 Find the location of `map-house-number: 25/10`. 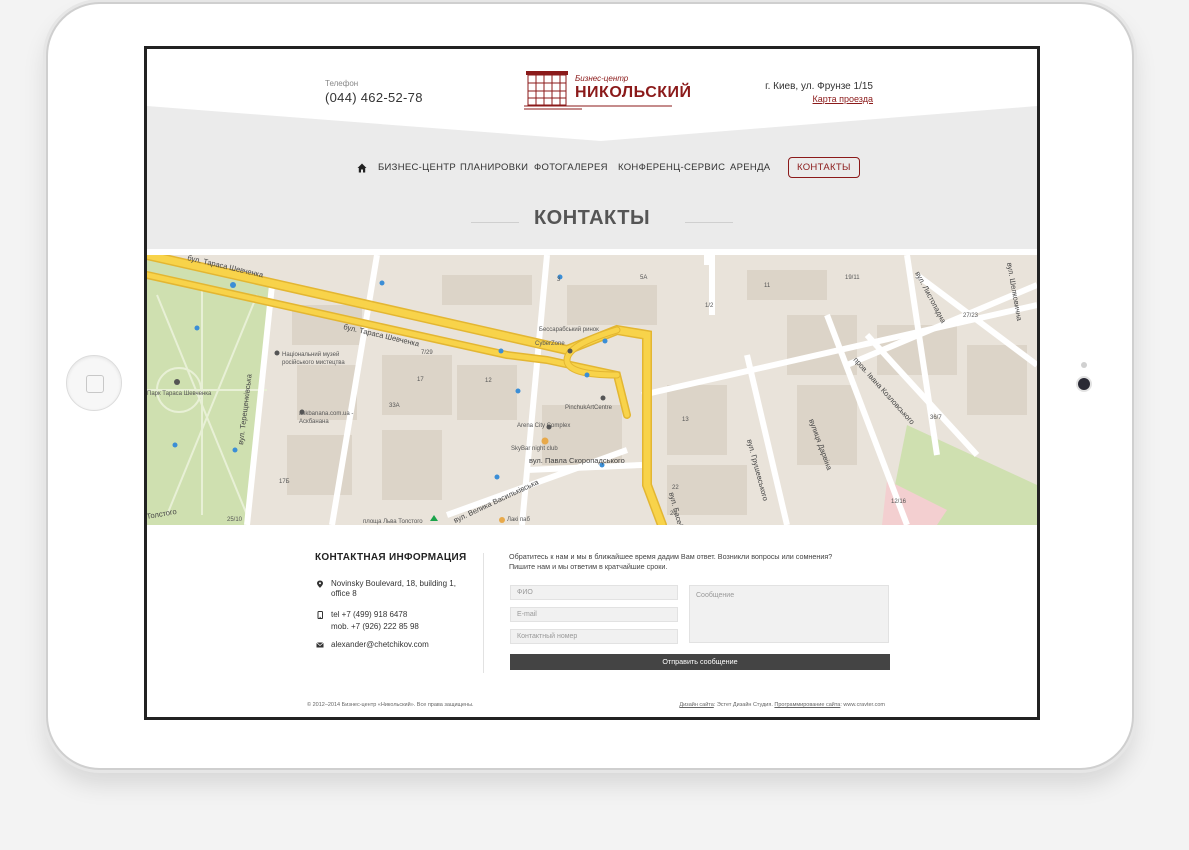

map-house-number: 25/10 is located at coordinates (235, 520).